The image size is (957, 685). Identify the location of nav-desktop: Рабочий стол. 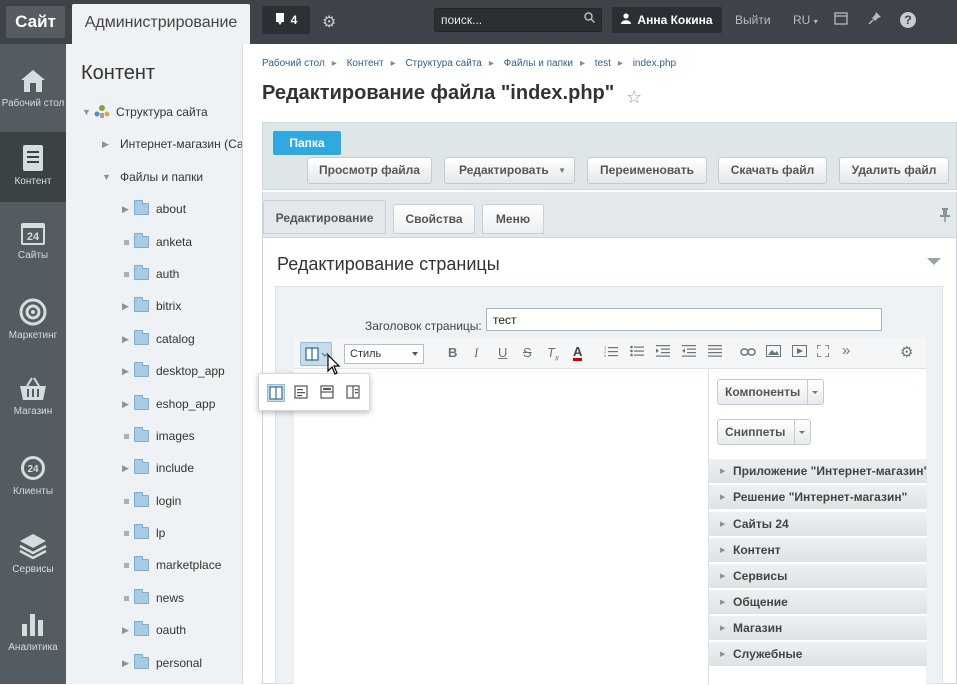
(33, 91).